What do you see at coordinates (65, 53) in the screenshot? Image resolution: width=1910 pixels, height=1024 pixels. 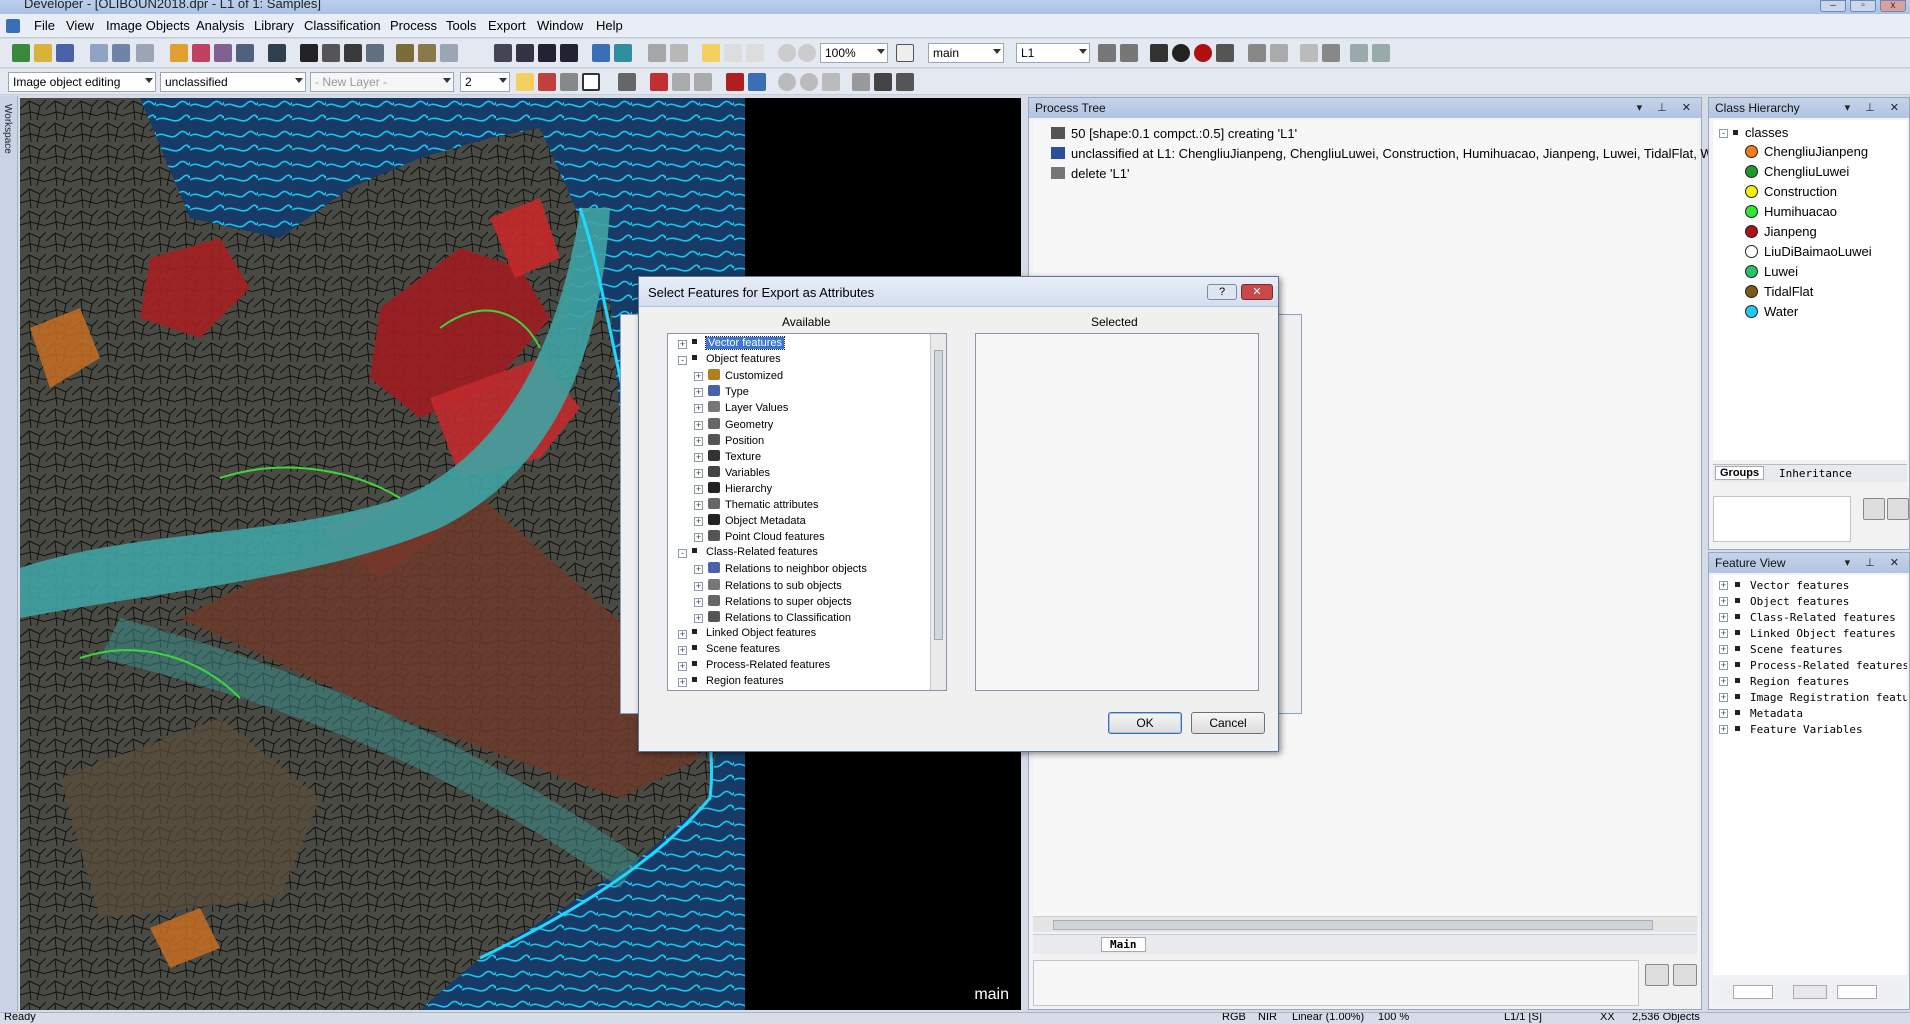 I see `save-project-icon` at bounding box center [65, 53].